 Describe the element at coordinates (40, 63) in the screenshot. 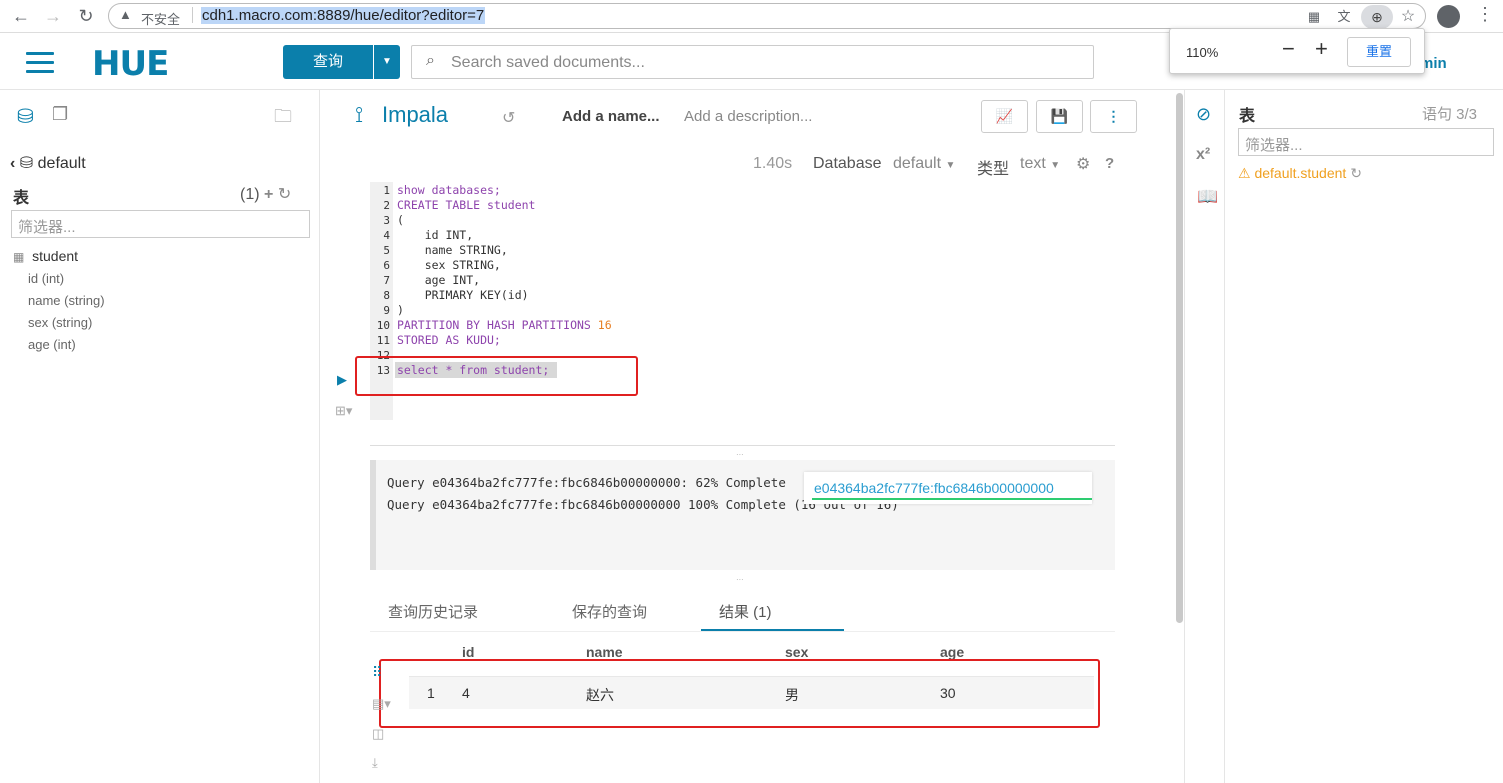

I see `hamburger-menu-icon` at that location.